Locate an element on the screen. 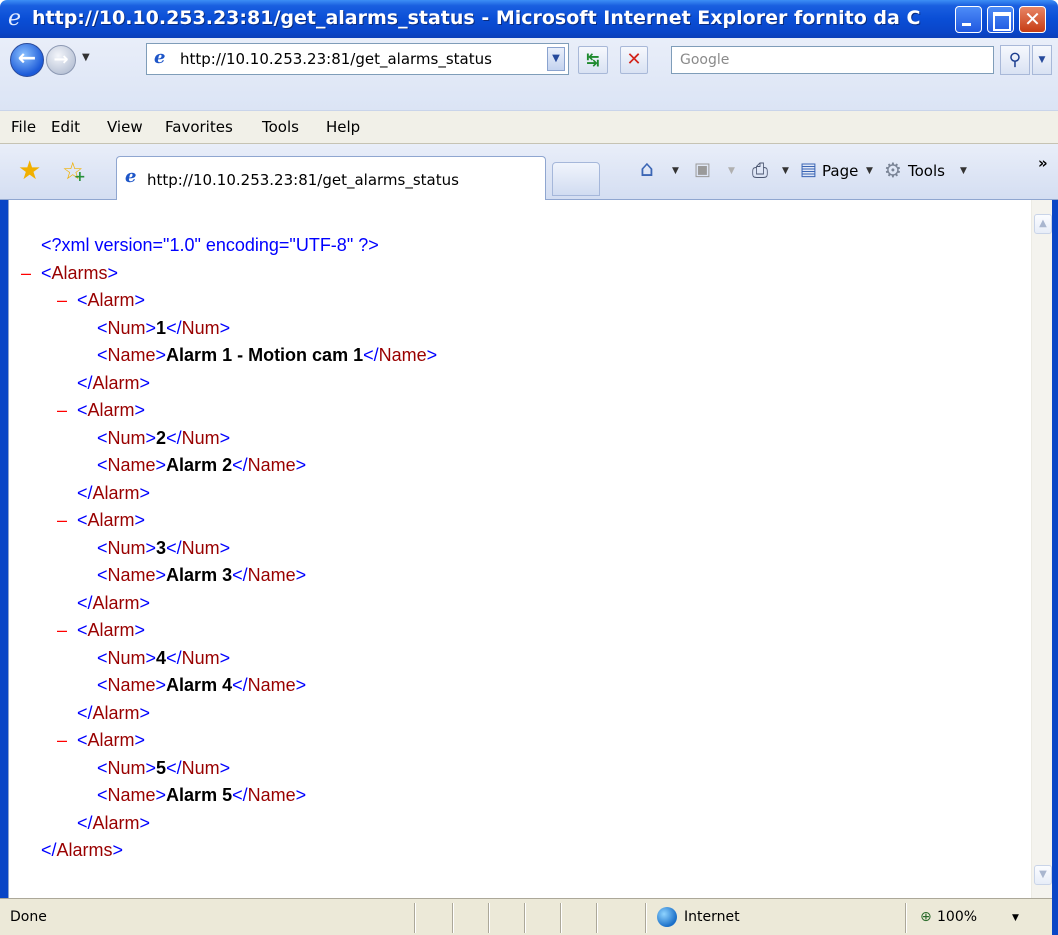 This screenshot has width=1058, height=935. xml-num-element: <Num>2</Num> is located at coordinates (163, 438).